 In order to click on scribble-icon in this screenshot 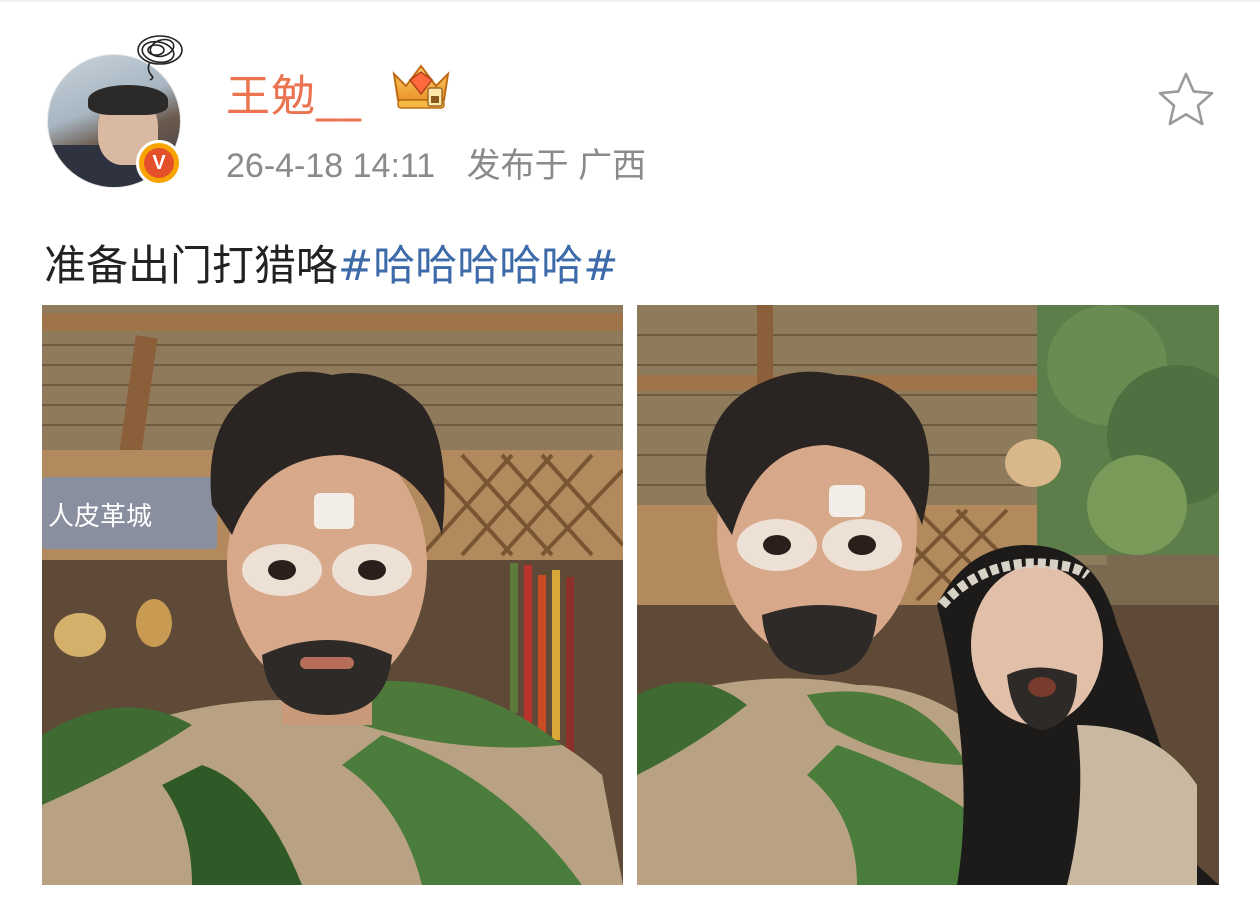, I will do `click(160, 58)`.